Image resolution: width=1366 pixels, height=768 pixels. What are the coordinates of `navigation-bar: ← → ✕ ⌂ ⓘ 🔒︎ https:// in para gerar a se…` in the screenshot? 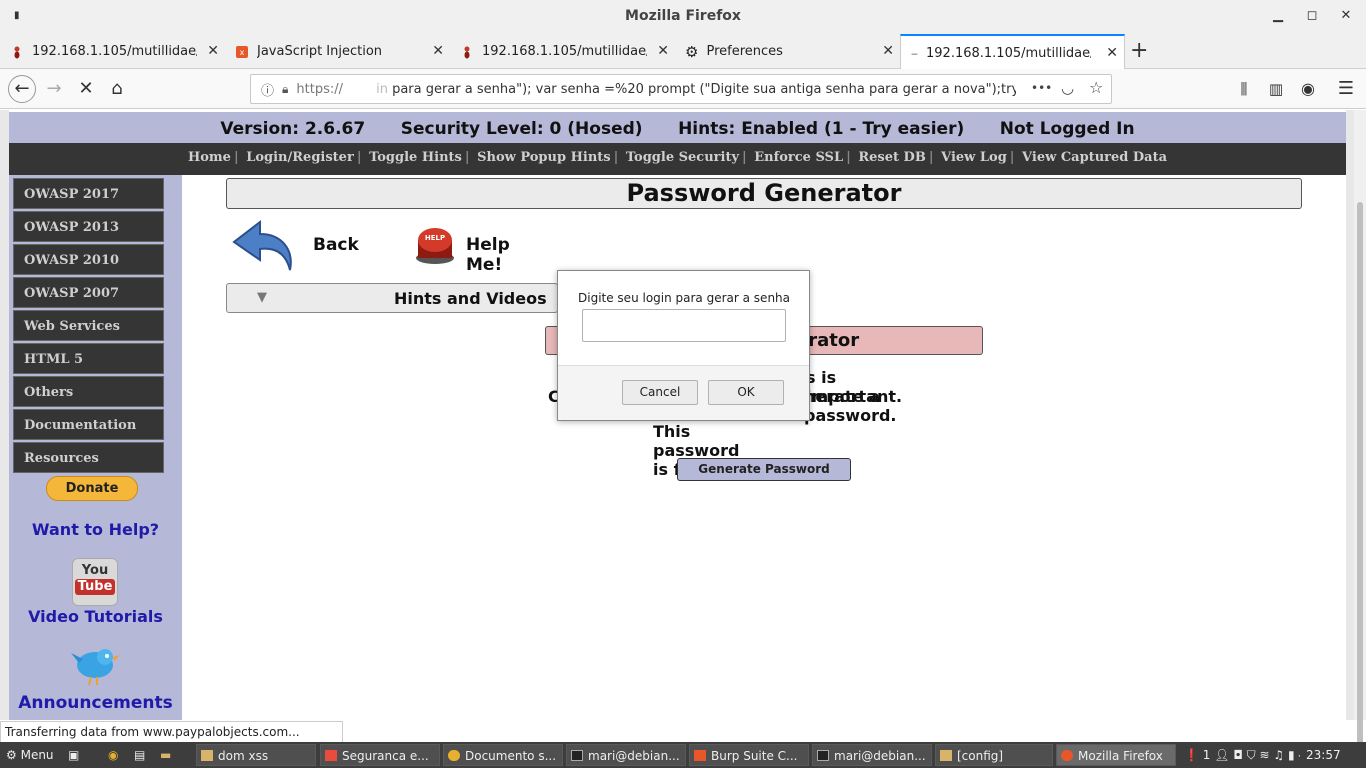 It's located at (683, 89).